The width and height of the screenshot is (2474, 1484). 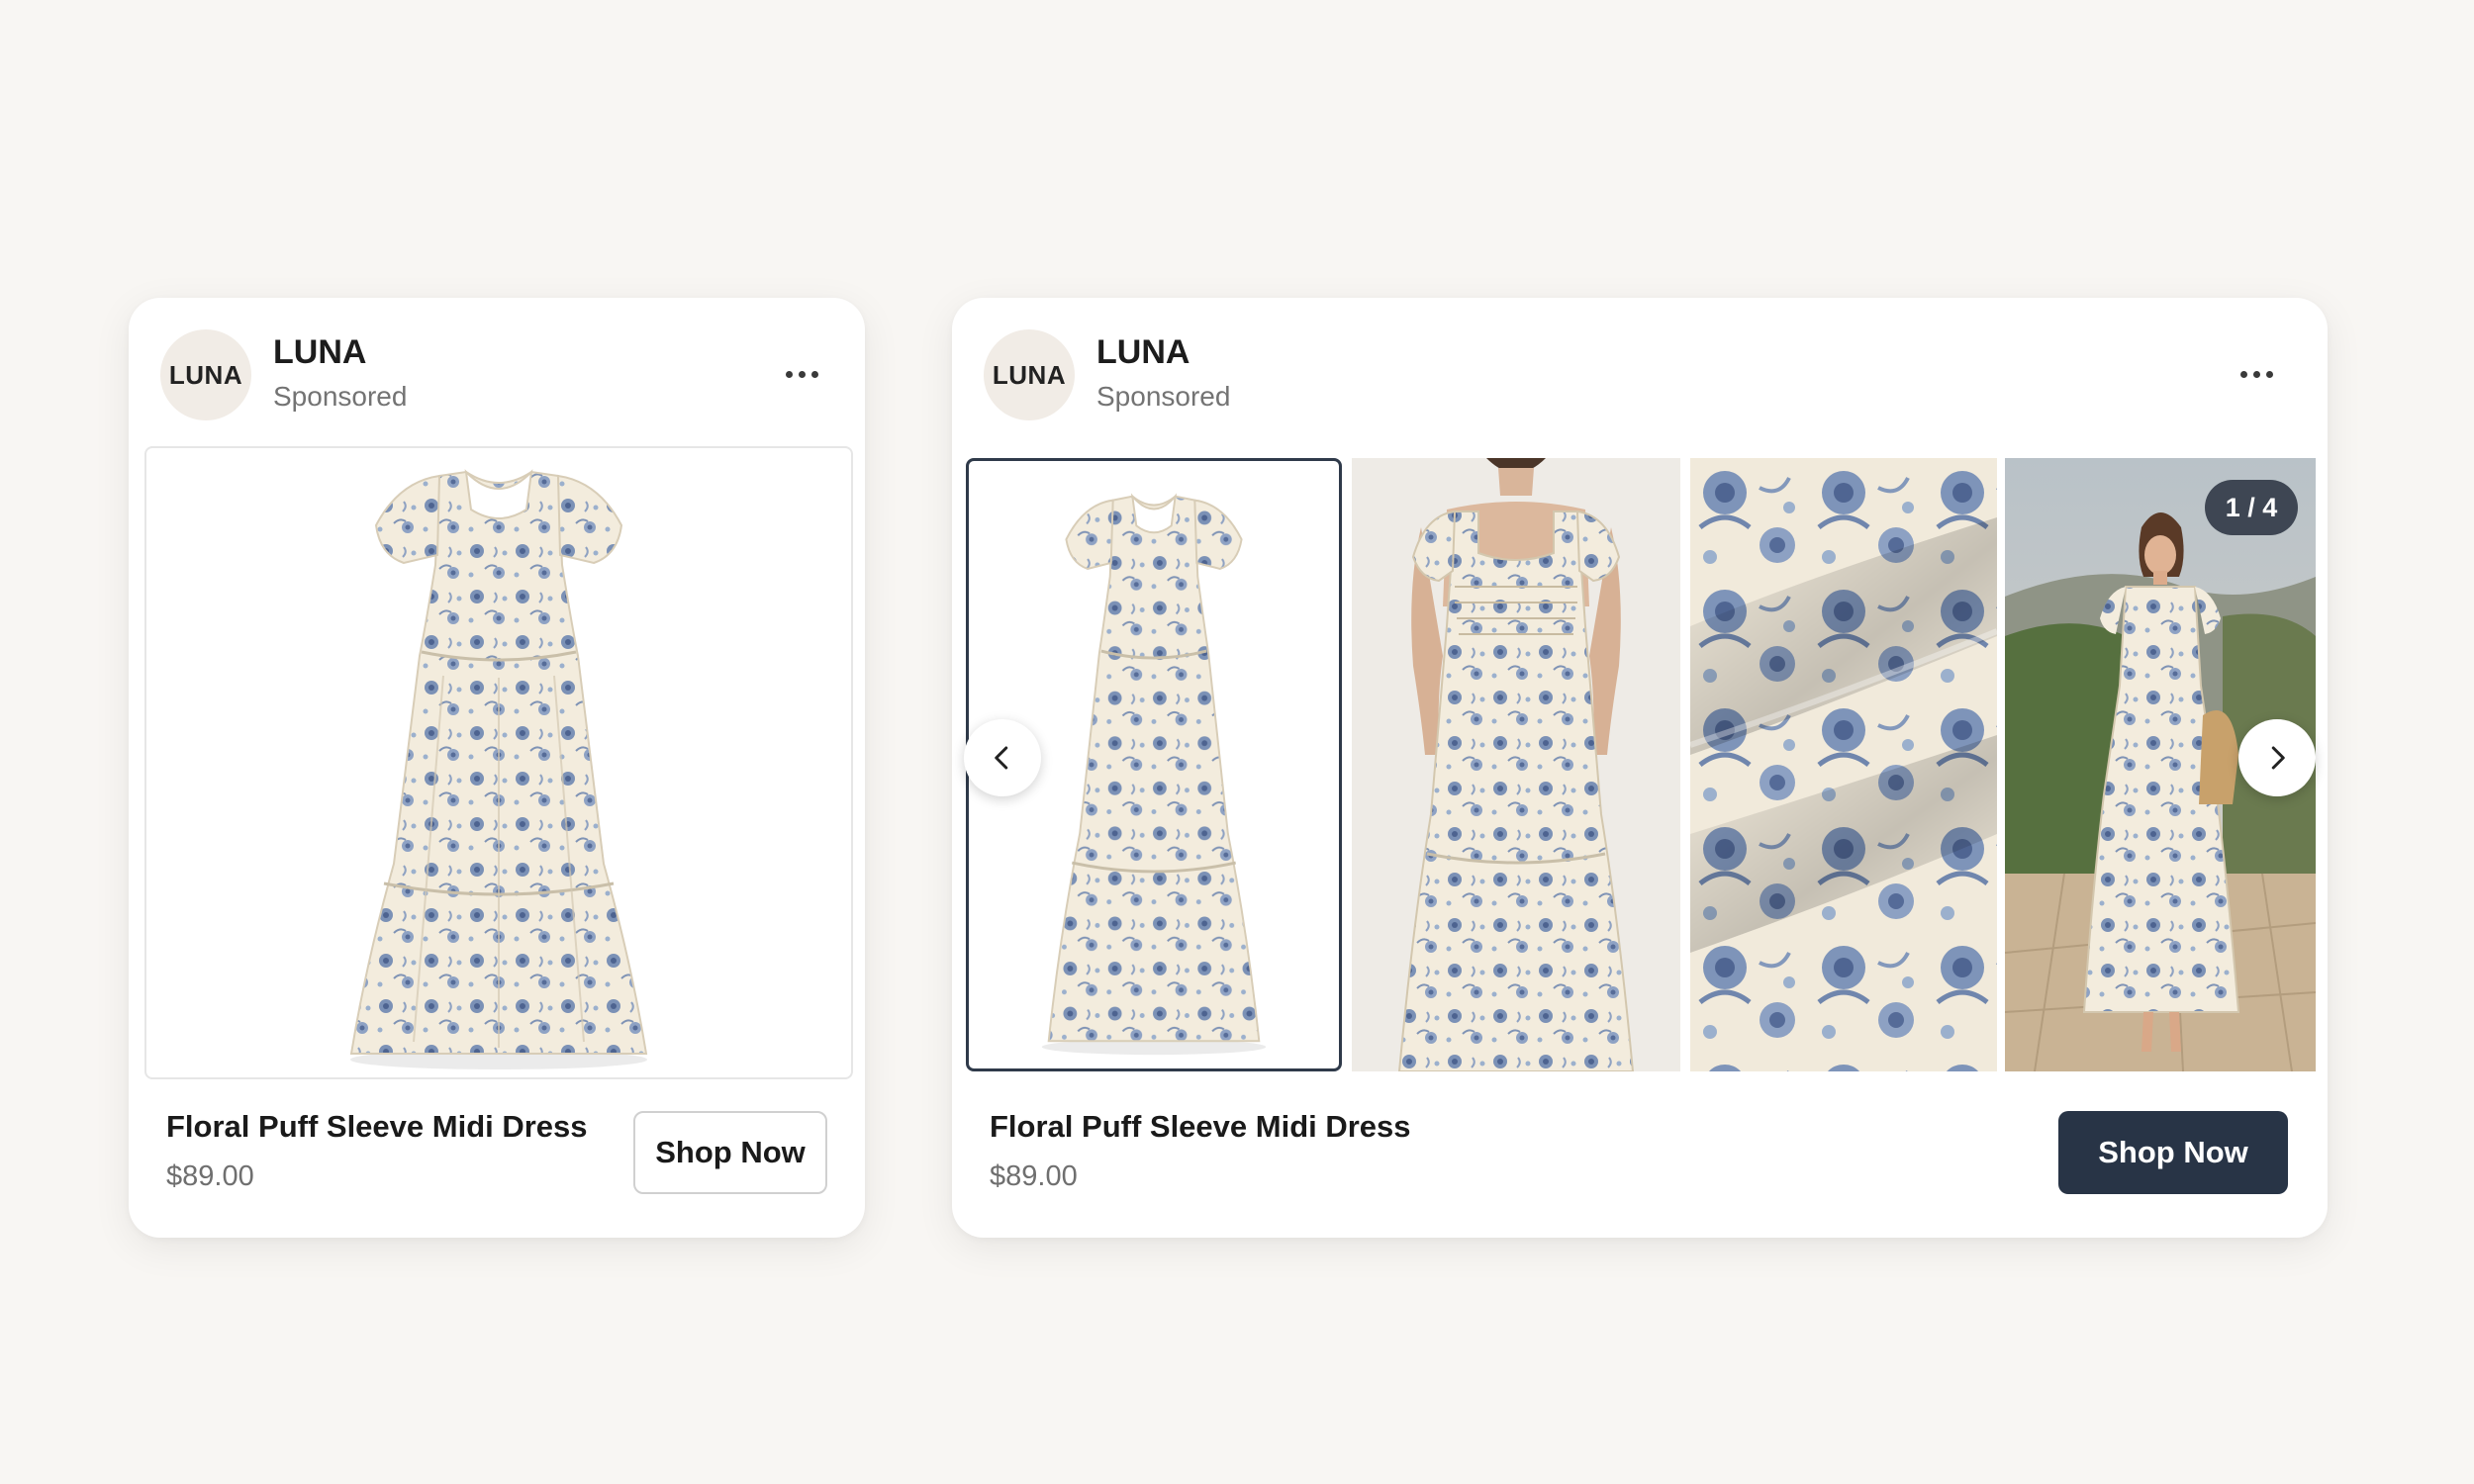 I want to click on carousel-prev-button, so click(x=1003, y=757).